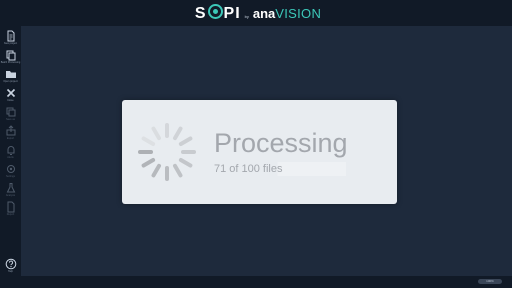  Describe the element at coordinates (264, 13) in the screenshot. I see `brand-ana: ana` at that location.